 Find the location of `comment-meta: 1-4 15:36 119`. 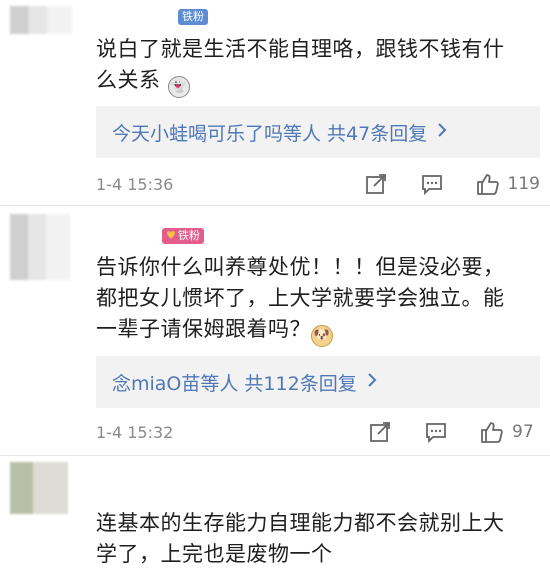

comment-meta: 1-4 15:36 119 is located at coordinates (318, 184).